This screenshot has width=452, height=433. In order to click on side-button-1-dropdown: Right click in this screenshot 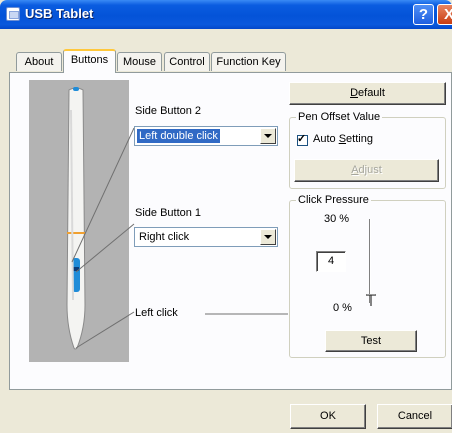, I will do `click(206, 237)`.